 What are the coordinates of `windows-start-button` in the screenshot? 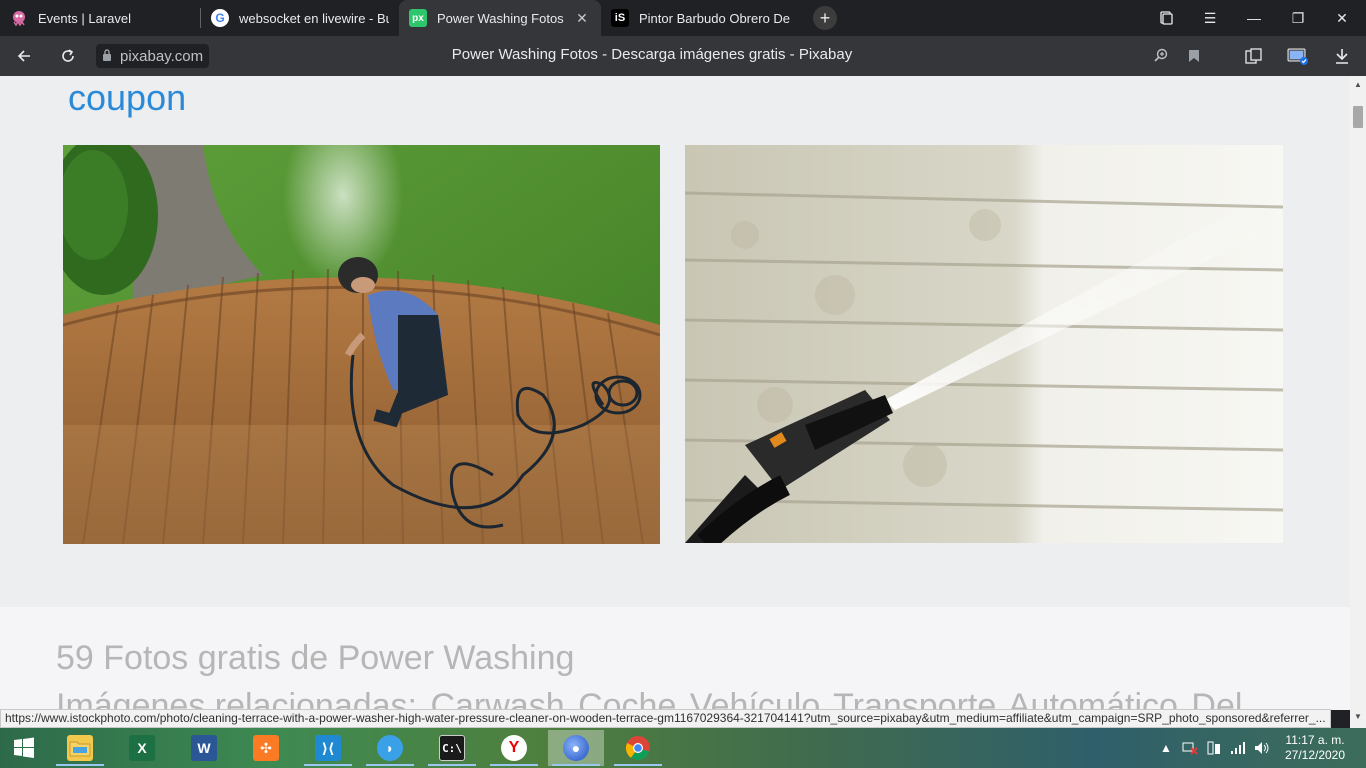 It's located at (24, 748).